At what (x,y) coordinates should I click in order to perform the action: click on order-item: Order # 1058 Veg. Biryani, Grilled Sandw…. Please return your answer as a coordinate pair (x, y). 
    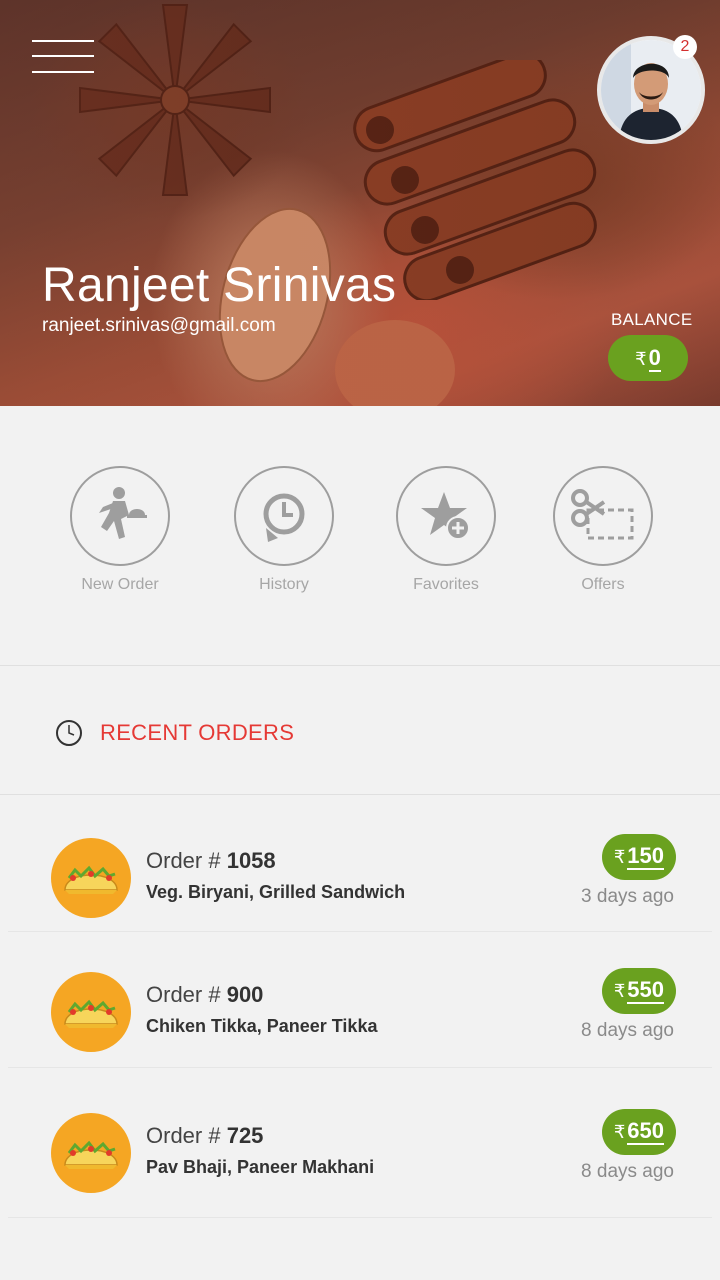
    Looking at the image, I should click on (360, 864).